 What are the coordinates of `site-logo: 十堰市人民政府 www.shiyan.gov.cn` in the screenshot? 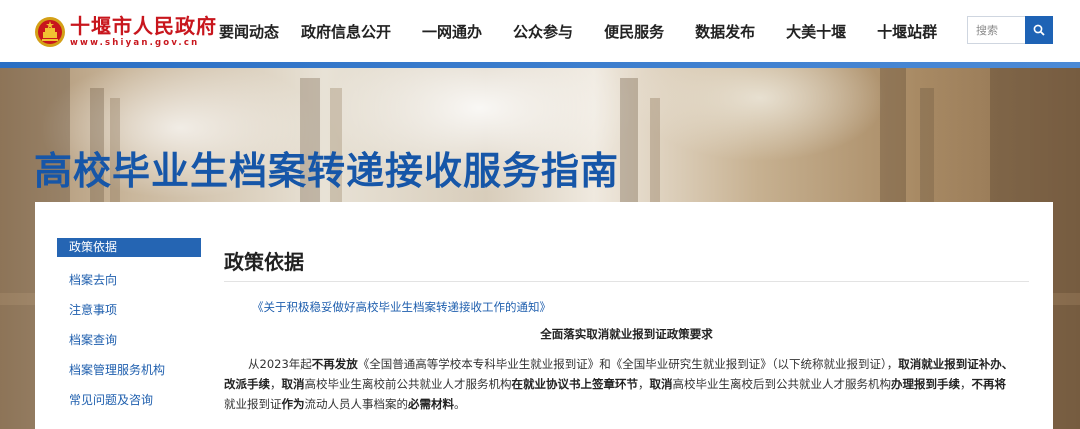 It's located at (125, 32).